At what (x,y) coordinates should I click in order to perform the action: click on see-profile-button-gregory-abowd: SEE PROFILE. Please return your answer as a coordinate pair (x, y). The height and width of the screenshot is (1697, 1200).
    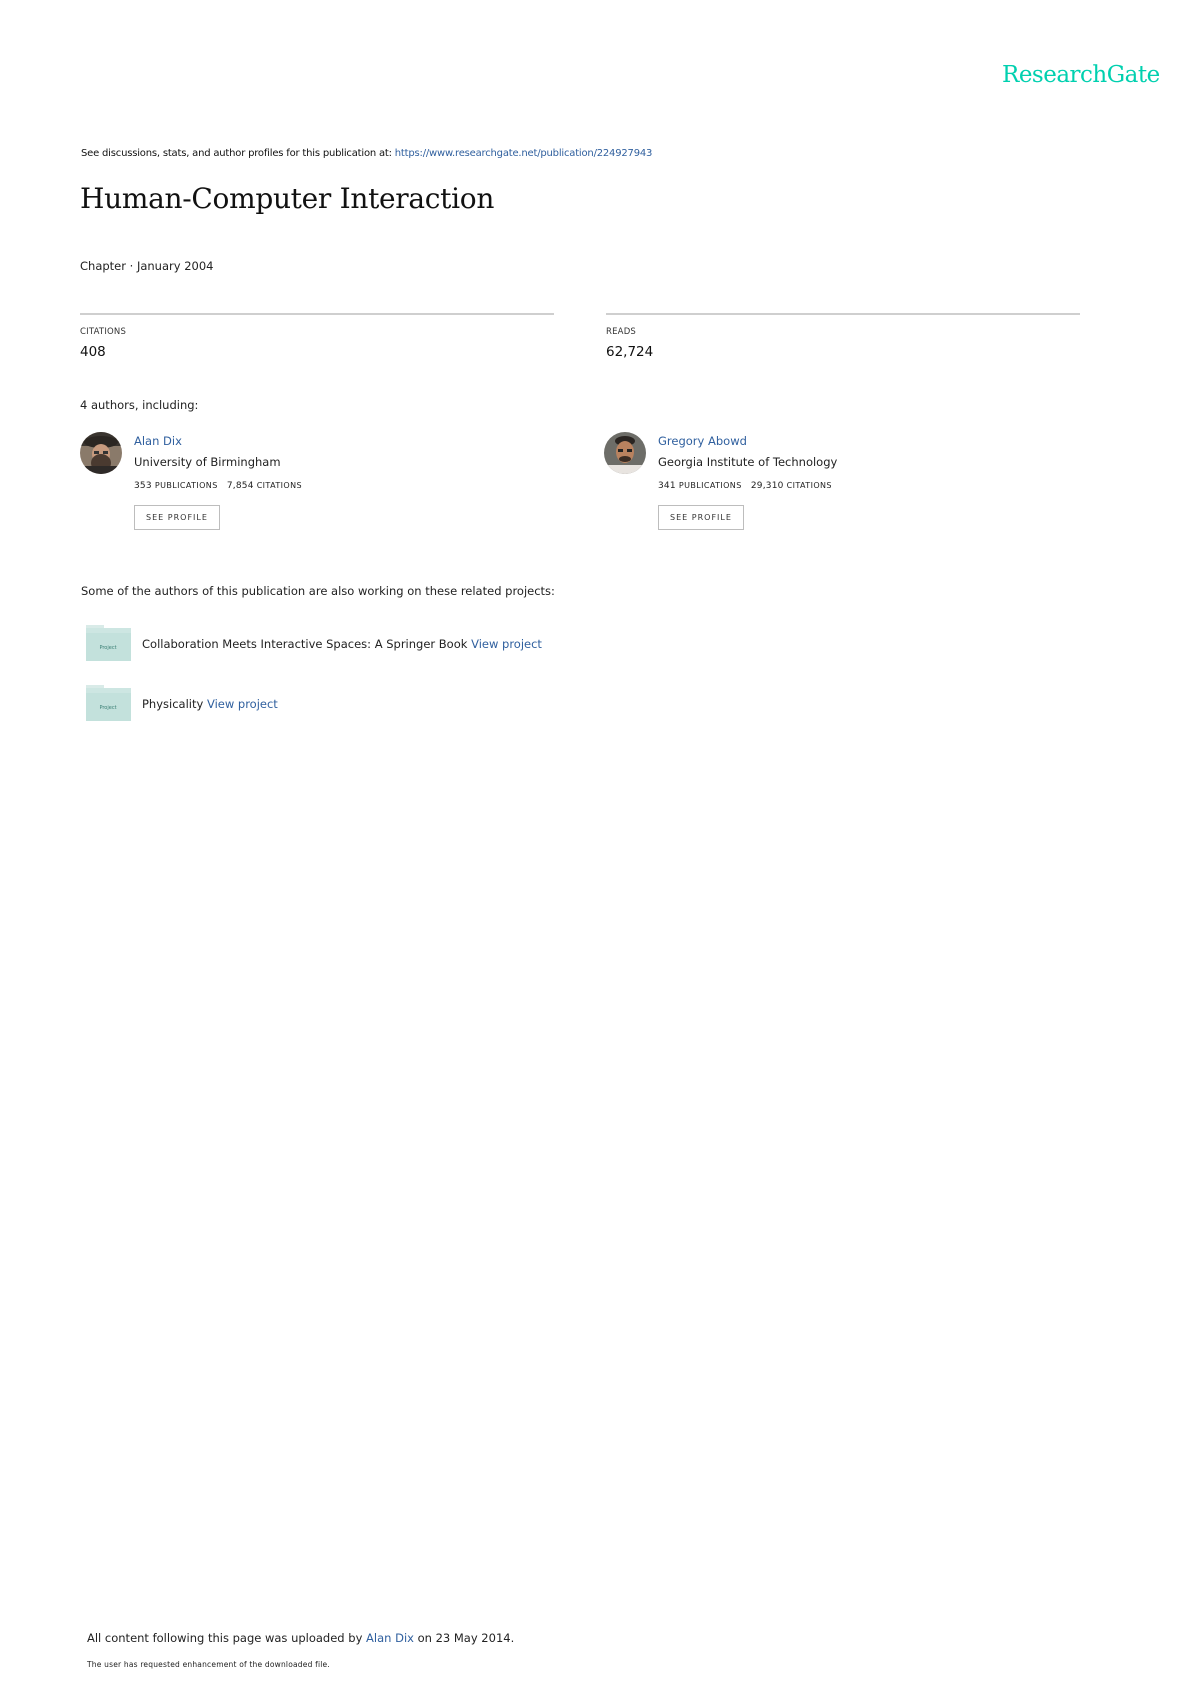
    Looking at the image, I should click on (701, 517).